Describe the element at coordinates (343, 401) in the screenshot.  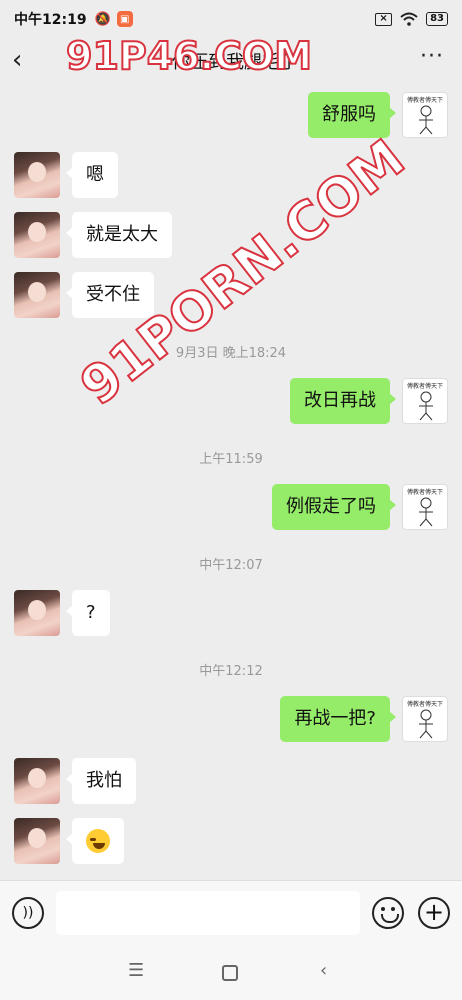
I see `message-bubble-sent: 改日再战` at that location.